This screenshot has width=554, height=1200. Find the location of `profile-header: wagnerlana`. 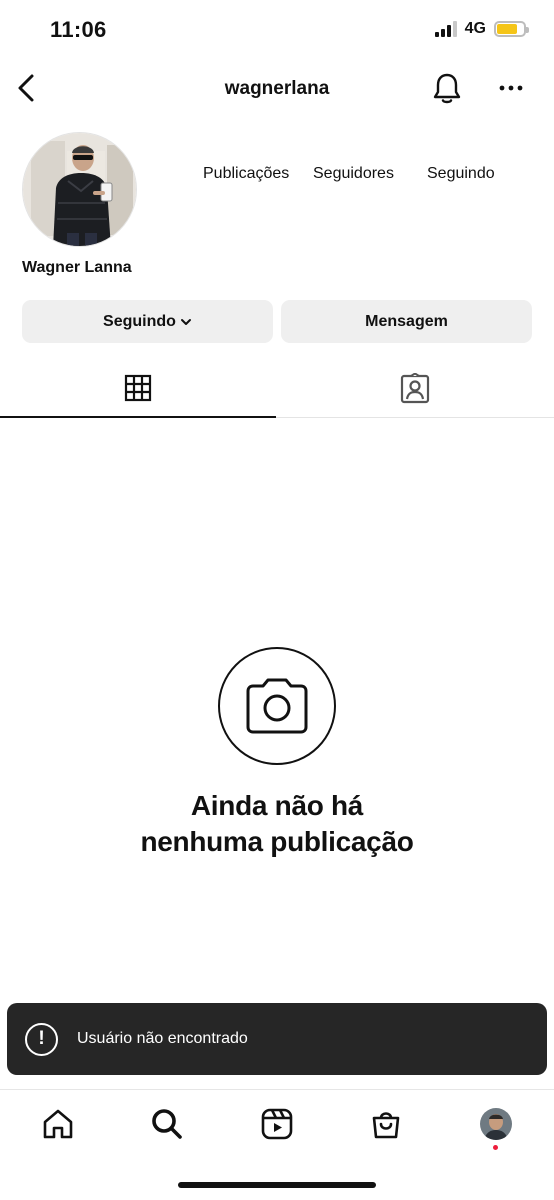

profile-header: wagnerlana is located at coordinates (277, 89).